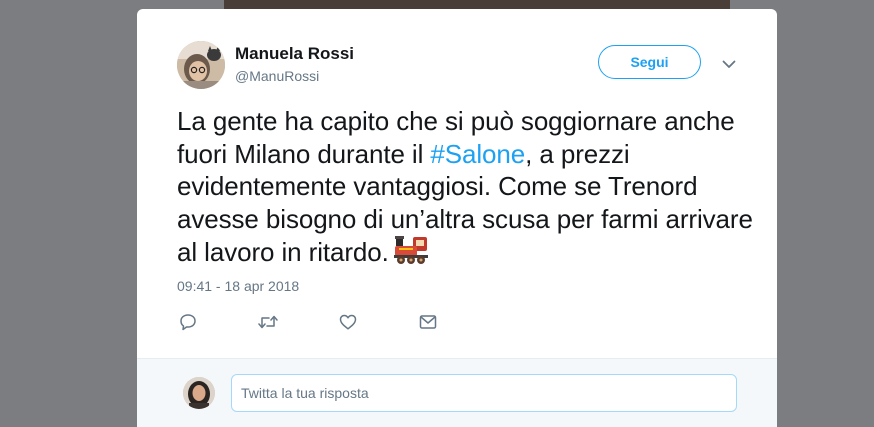 The image size is (874, 427). What do you see at coordinates (428, 322) in the screenshot?
I see `direct-message-icon` at bounding box center [428, 322].